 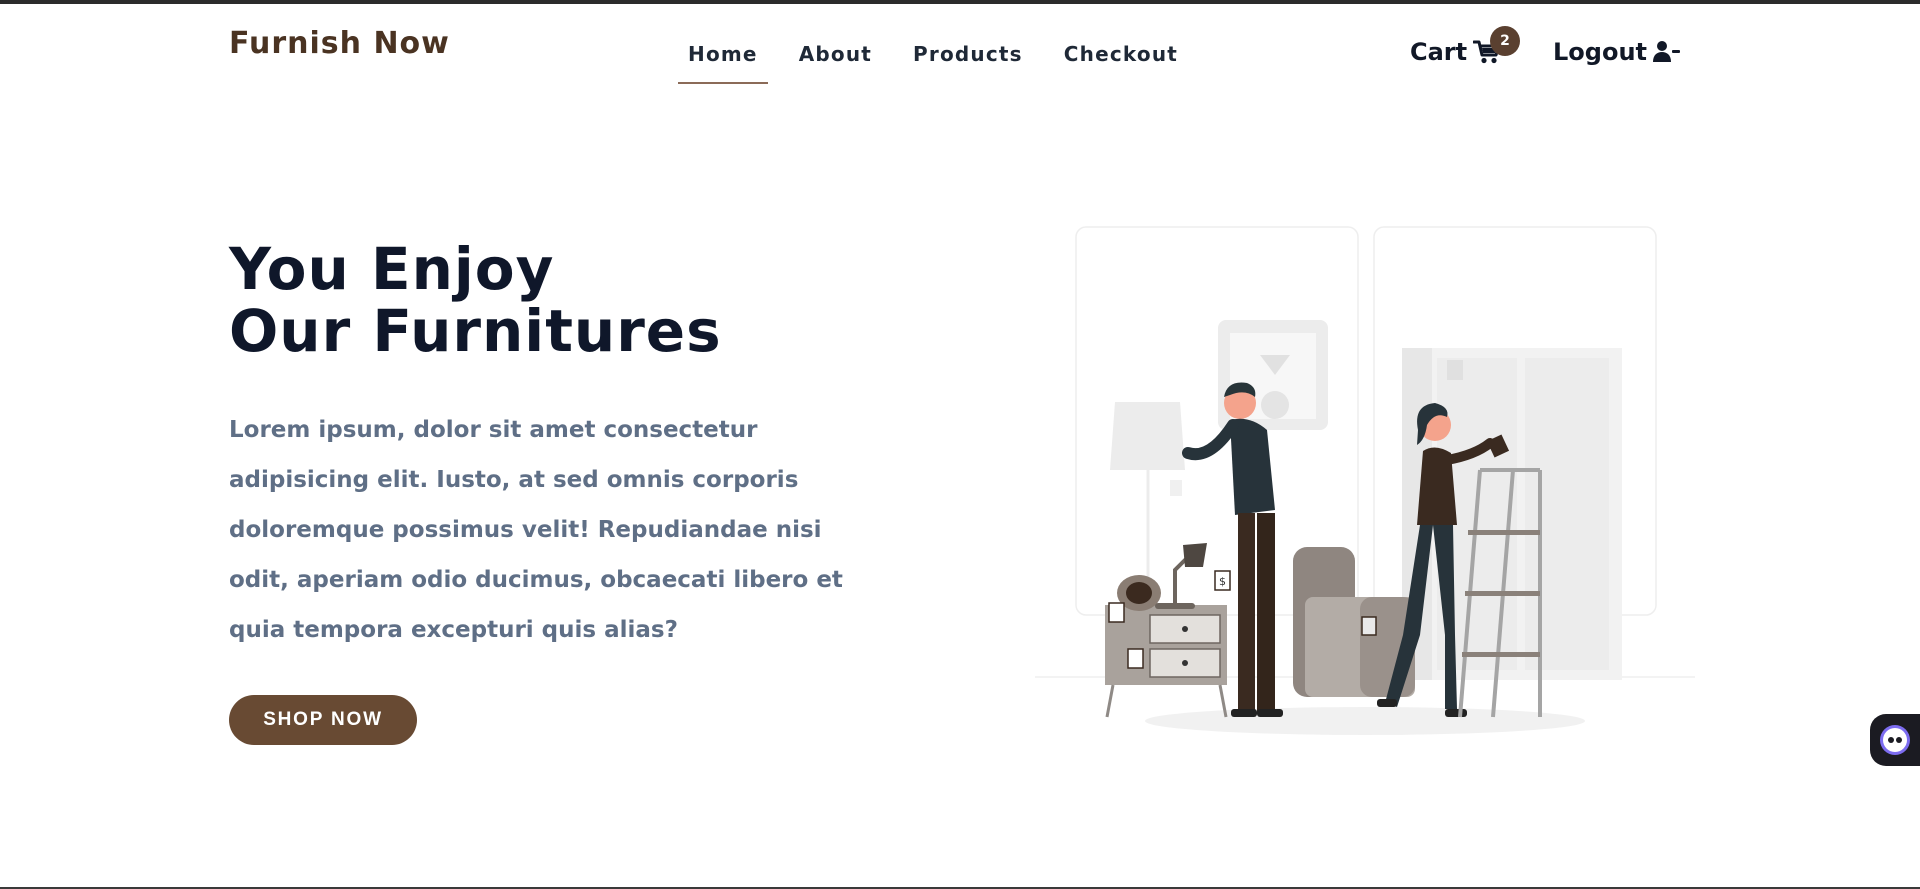 What do you see at coordinates (1369, 626) in the screenshot?
I see `armchair-price-tag` at bounding box center [1369, 626].